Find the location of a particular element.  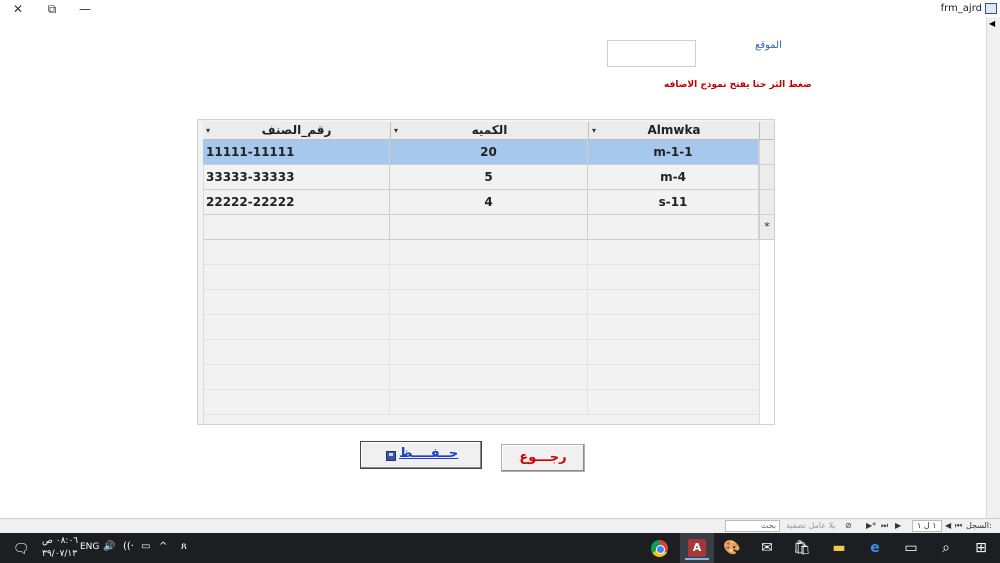

location-input is located at coordinates (651, 53).